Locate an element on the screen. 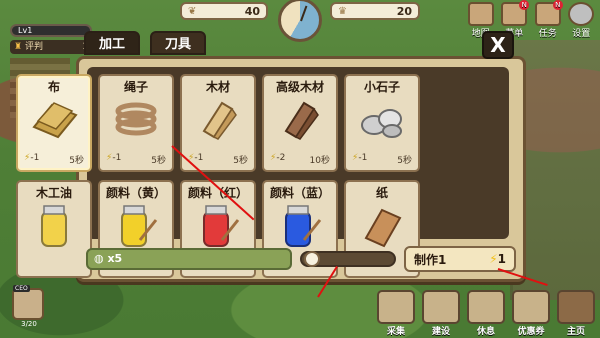 The image size is (600, 338). item-card: 木工油 is located at coordinates (54, 229).